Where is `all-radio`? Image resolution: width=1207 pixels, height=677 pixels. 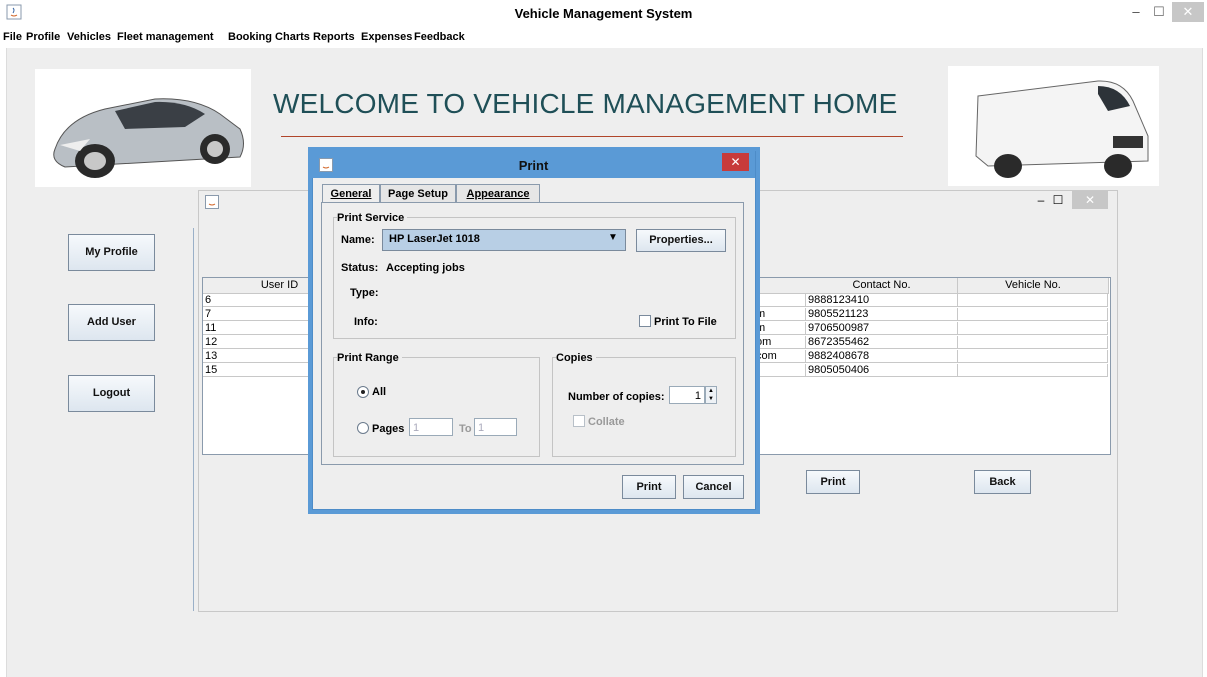 all-radio is located at coordinates (363, 392).